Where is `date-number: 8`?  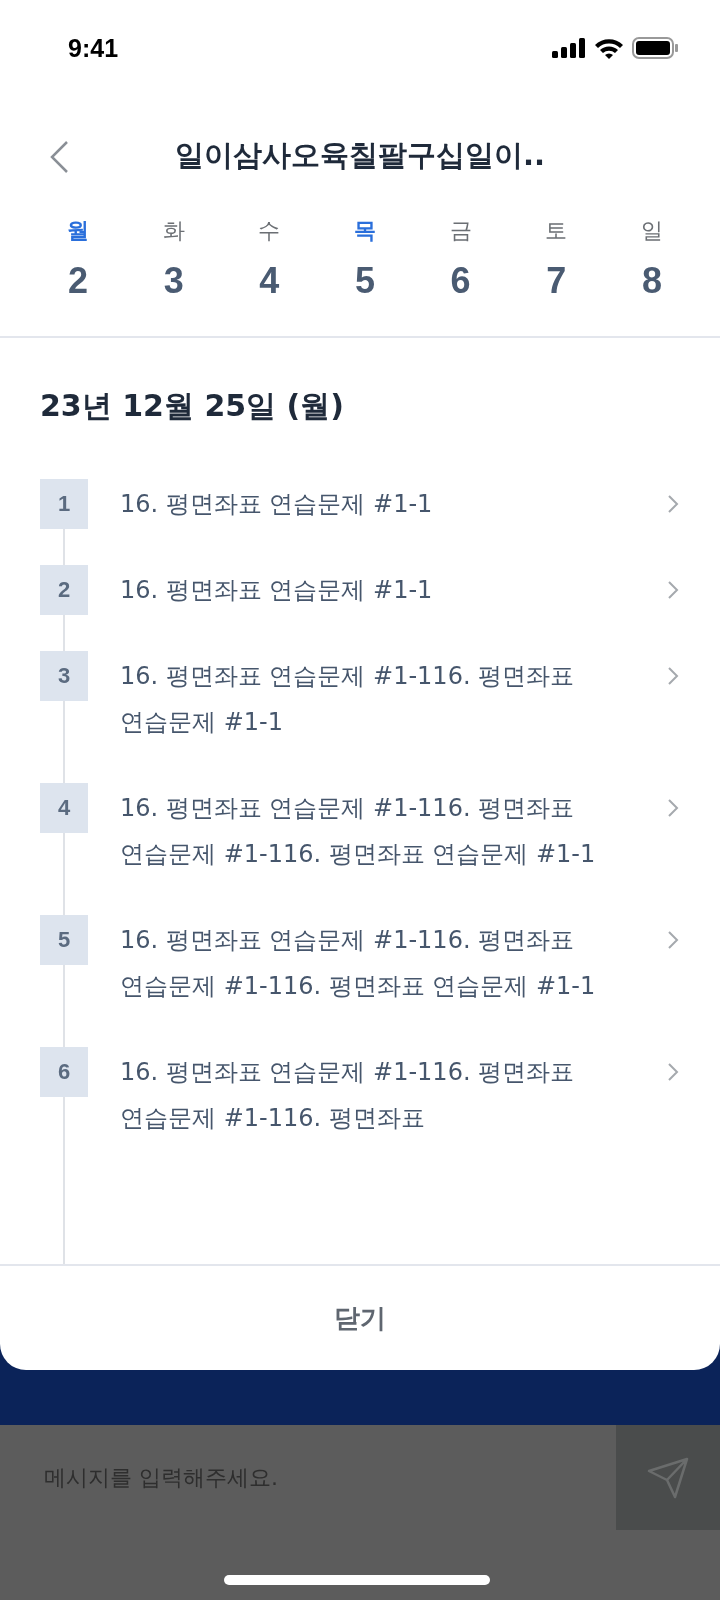 date-number: 8 is located at coordinates (651, 281).